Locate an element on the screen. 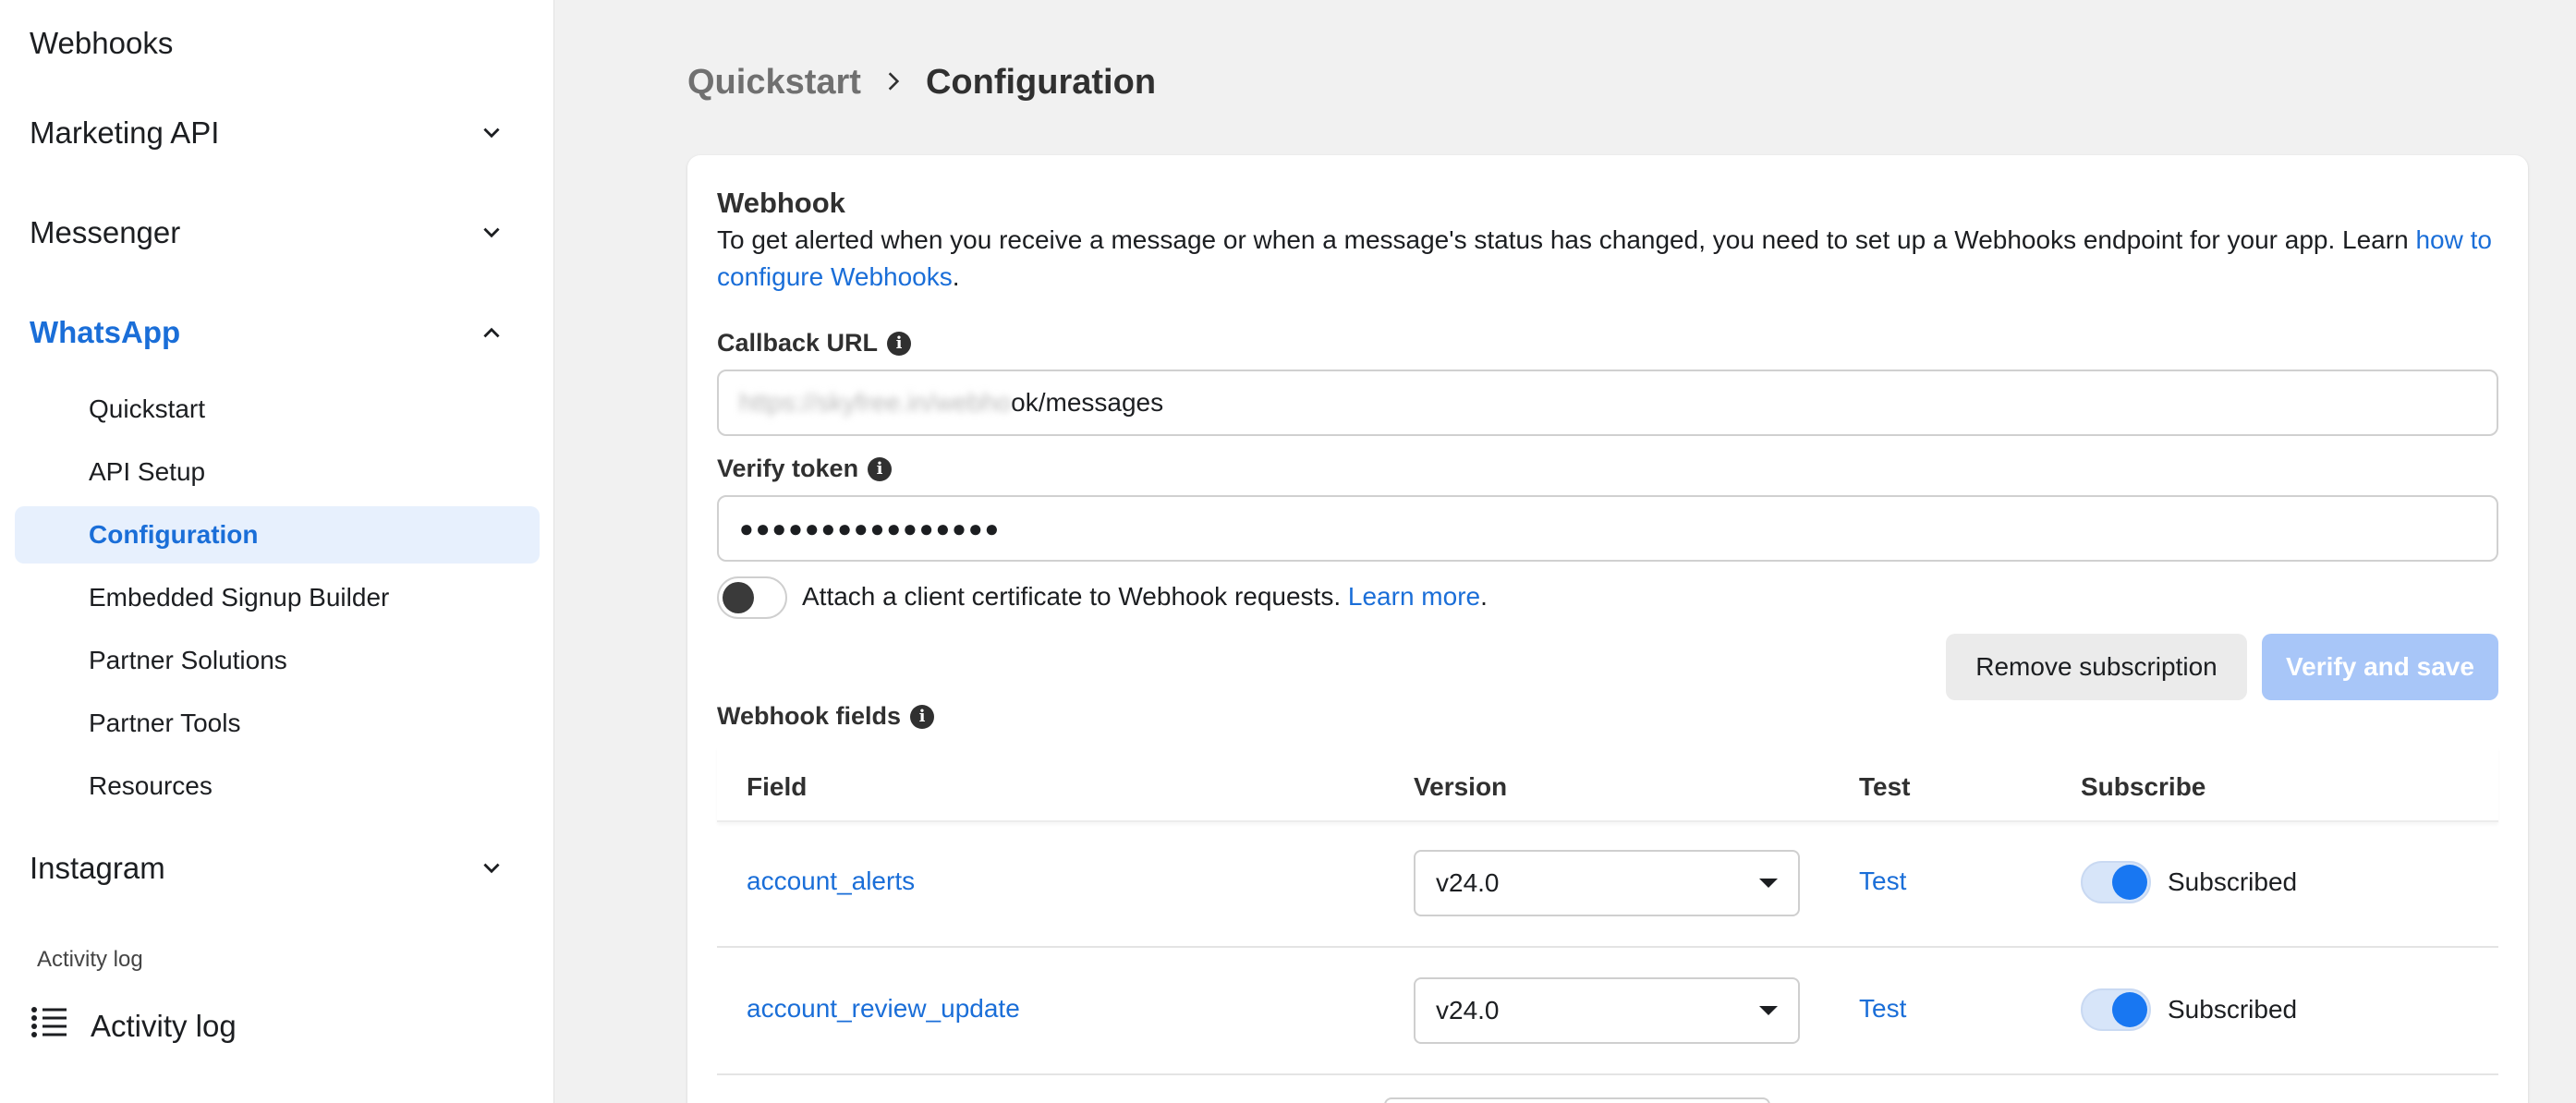 The image size is (2576, 1103). version-select-partial is located at coordinates (1577, 1100).